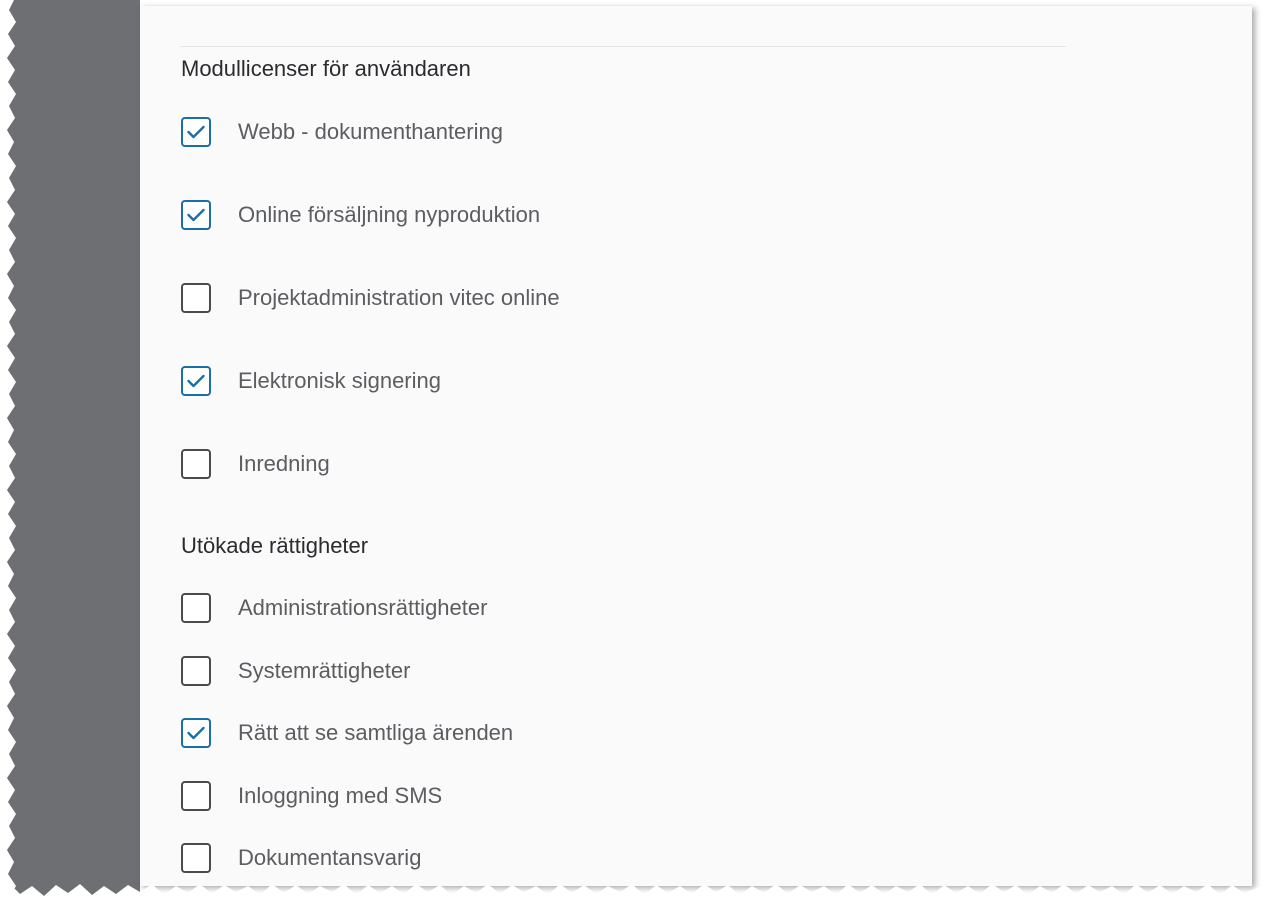  I want to click on checkbox-label: Administrationsrättigheter, so click(363, 607).